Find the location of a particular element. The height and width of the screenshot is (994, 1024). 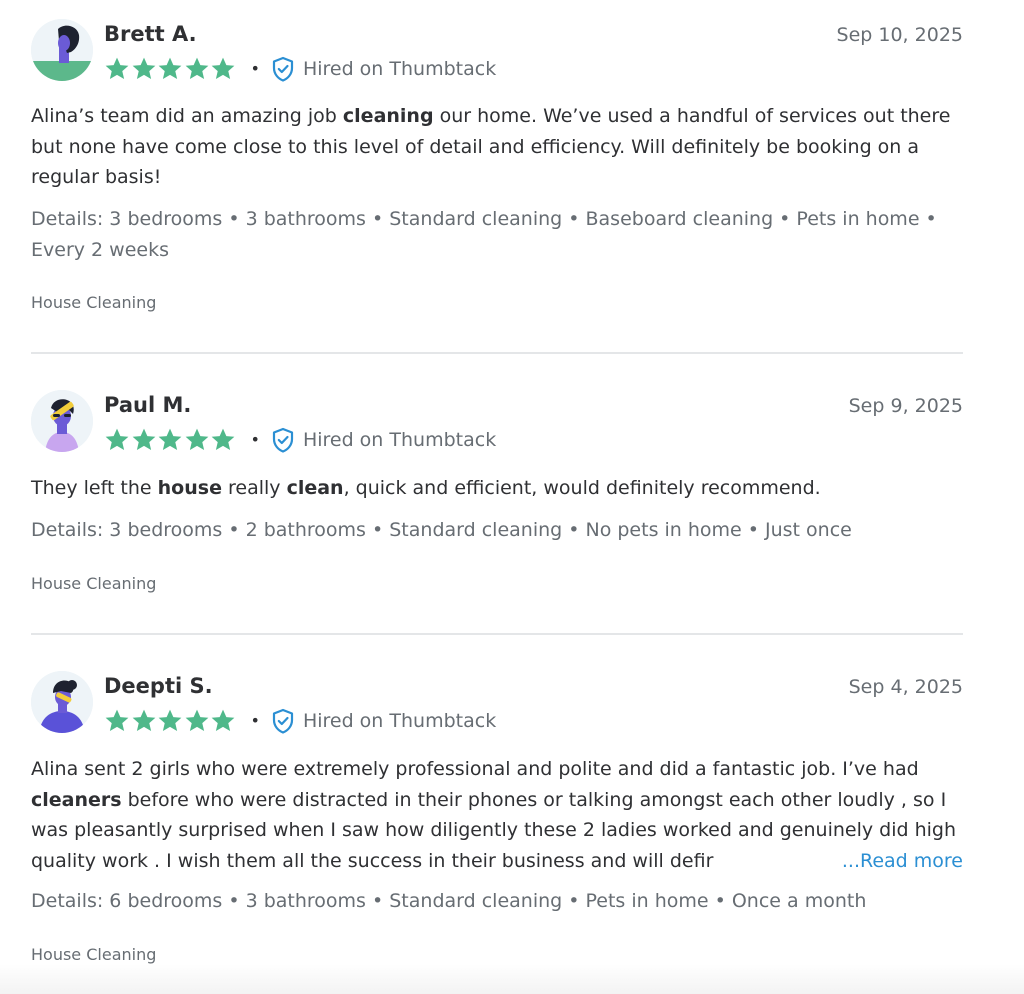

text-fade is located at coordinates (811, 861).